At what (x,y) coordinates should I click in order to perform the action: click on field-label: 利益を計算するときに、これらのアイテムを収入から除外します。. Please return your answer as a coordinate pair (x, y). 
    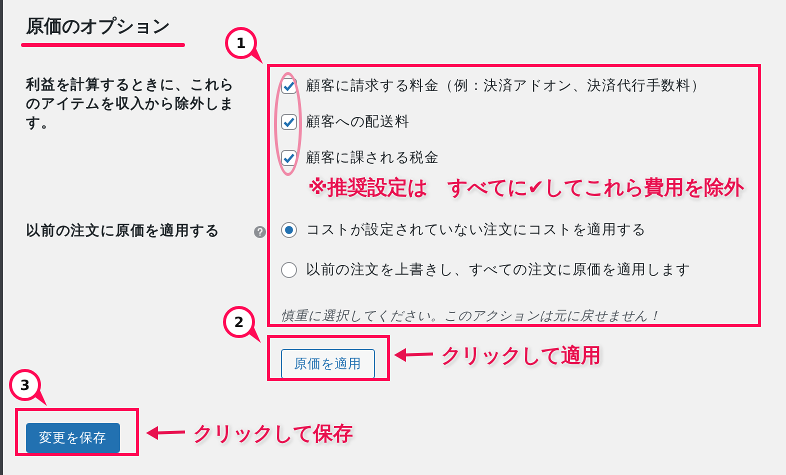
    Looking at the image, I should click on (131, 104).